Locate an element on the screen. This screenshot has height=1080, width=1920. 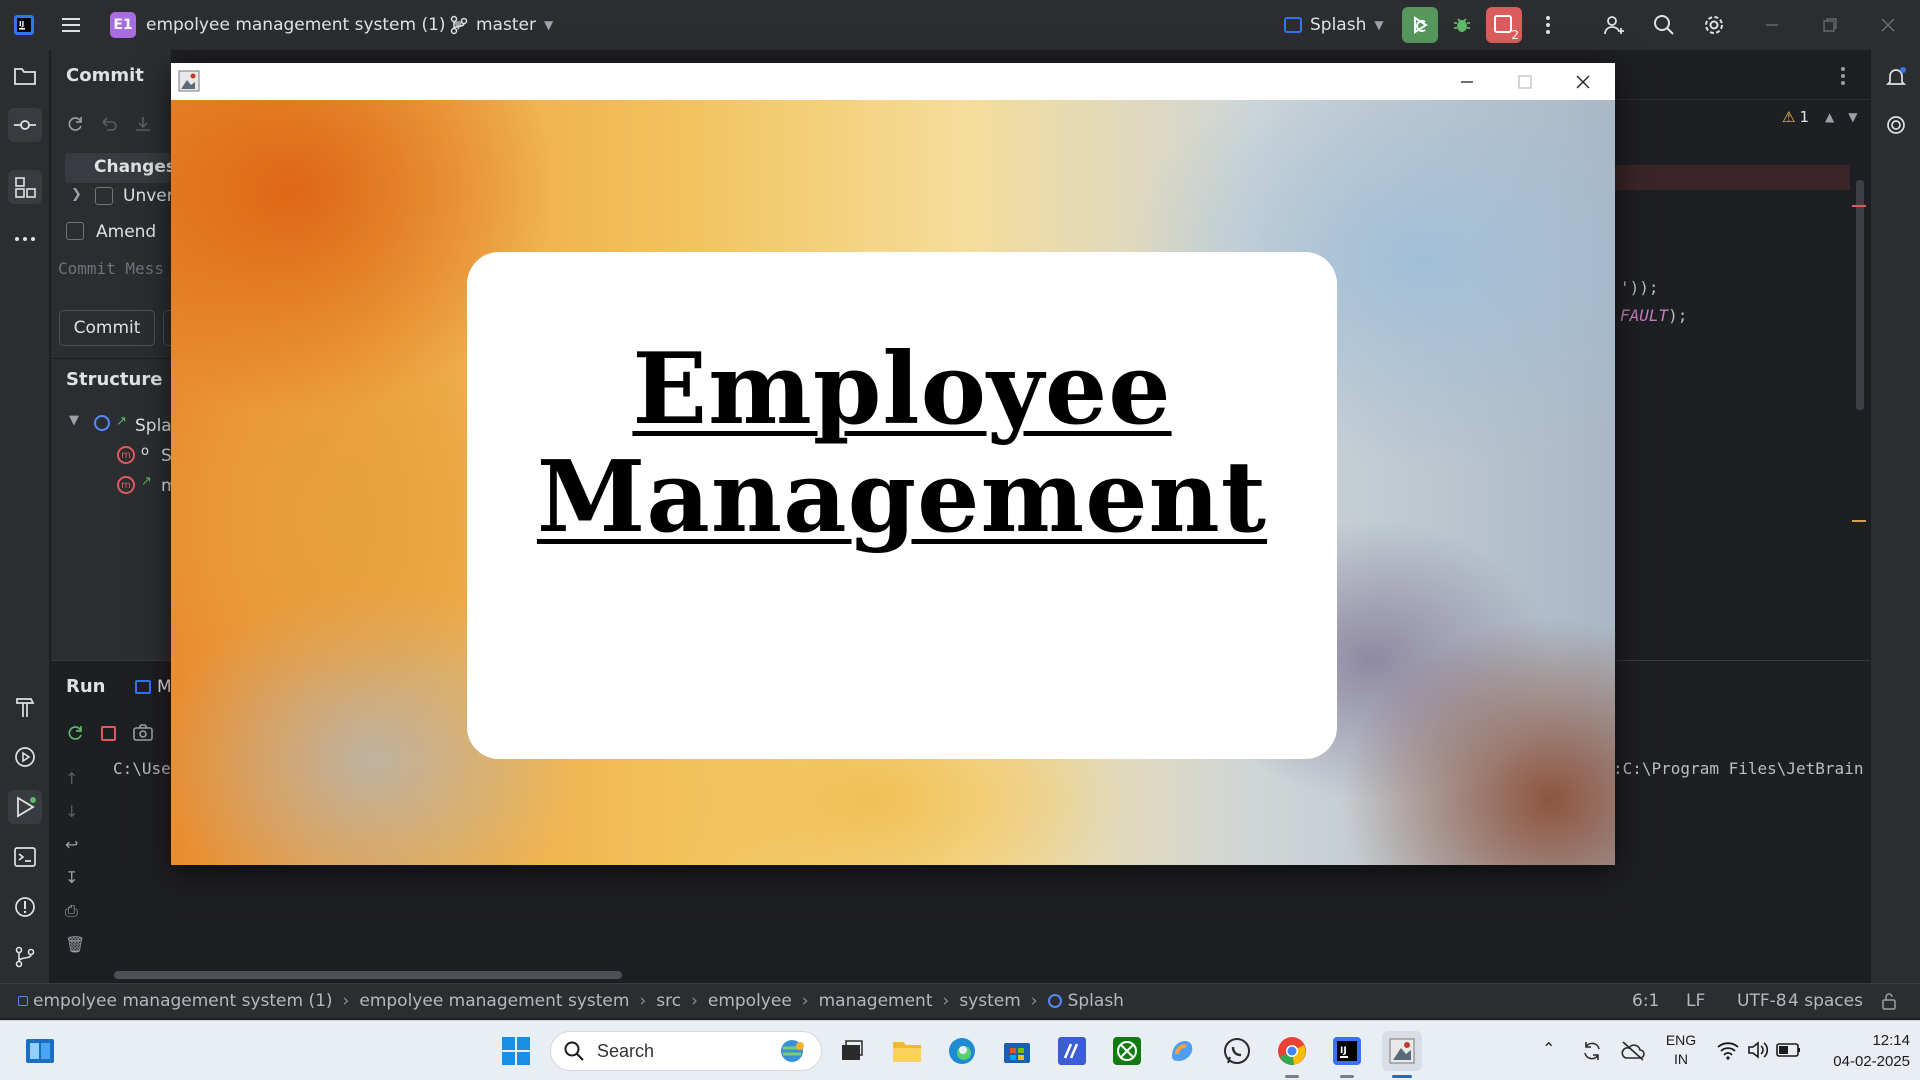
arrow-down-icon: ↓ is located at coordinates (75, 811).